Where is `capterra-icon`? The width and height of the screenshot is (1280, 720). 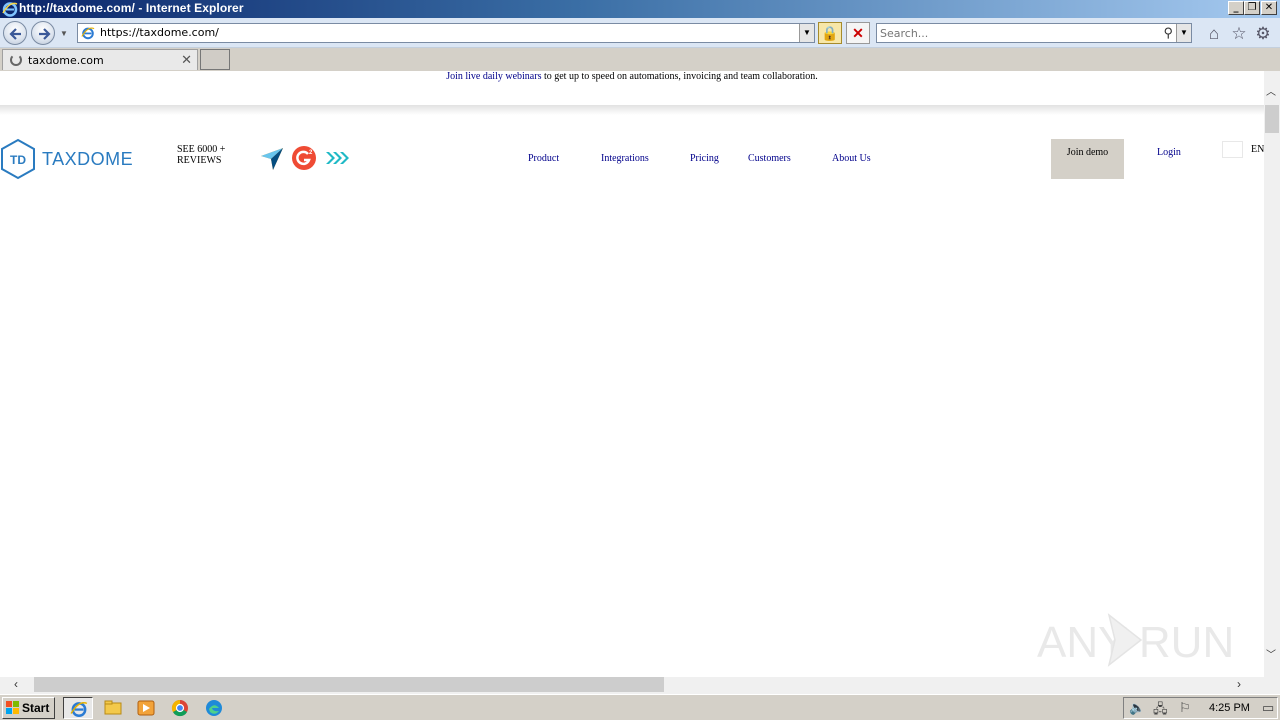 capterra-icon is located at coordinates (272, 158).